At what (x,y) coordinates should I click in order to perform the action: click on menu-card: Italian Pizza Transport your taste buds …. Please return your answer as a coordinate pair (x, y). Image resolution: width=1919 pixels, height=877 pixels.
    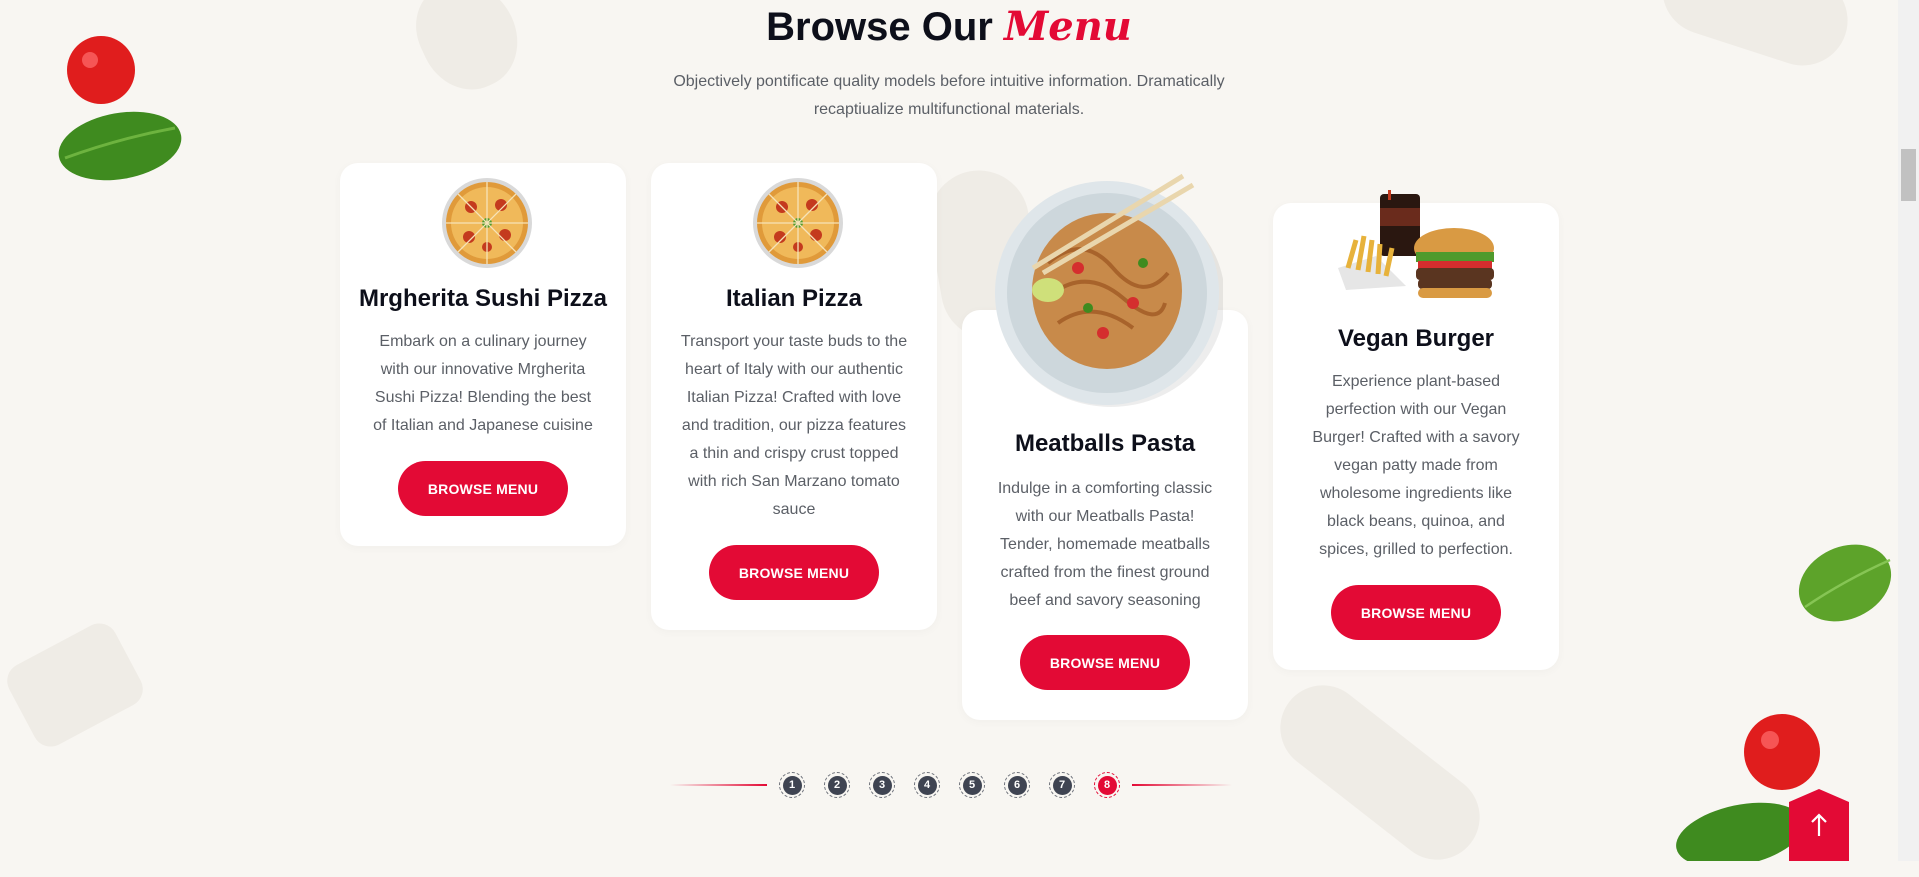
    Looking at the image, I should click on (794, 396).